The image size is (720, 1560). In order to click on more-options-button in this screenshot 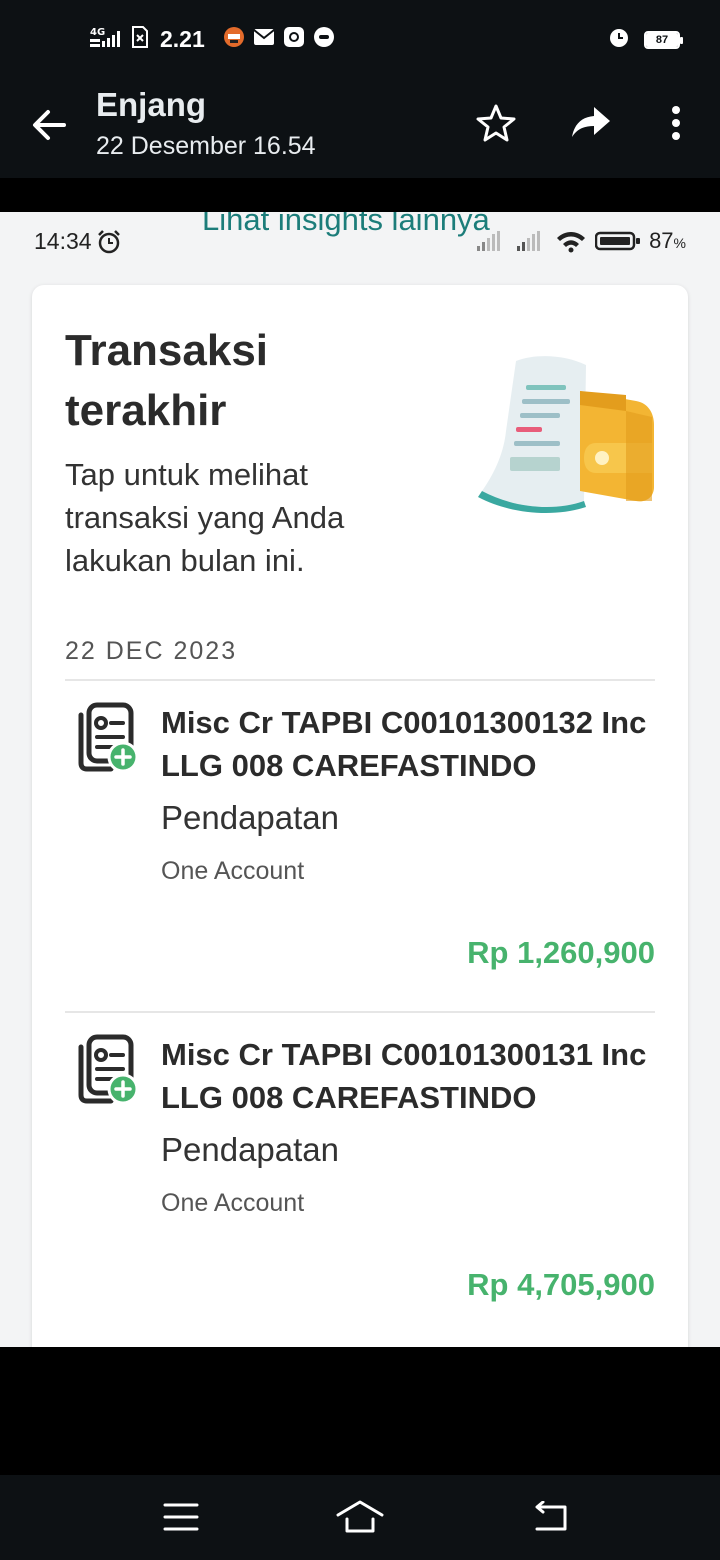, I will do `click(676, 123)`.